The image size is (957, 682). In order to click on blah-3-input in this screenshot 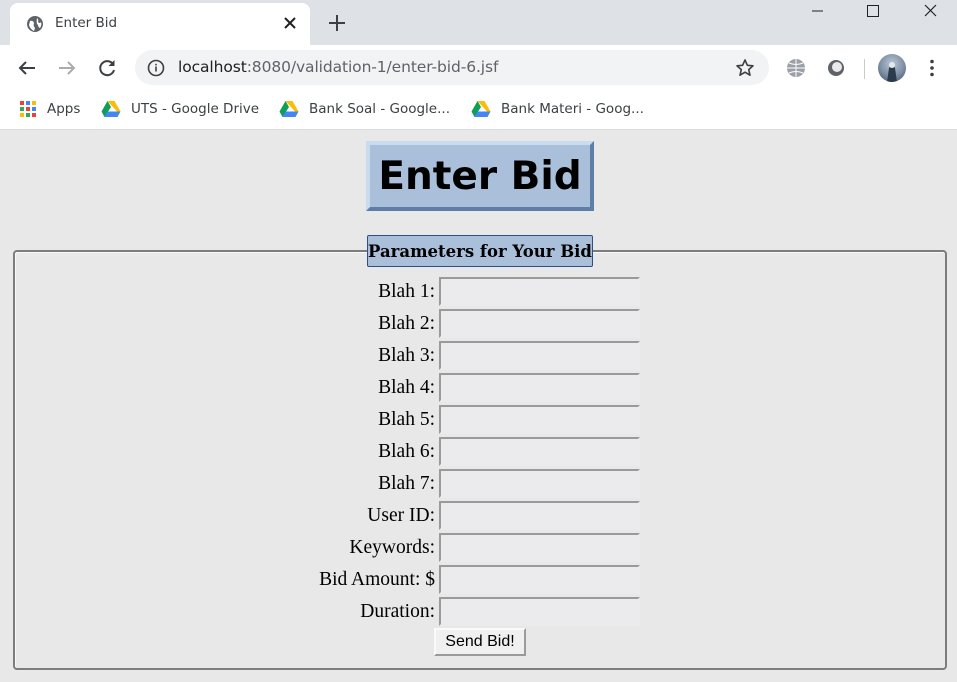, I will do `click(539, 355)`.